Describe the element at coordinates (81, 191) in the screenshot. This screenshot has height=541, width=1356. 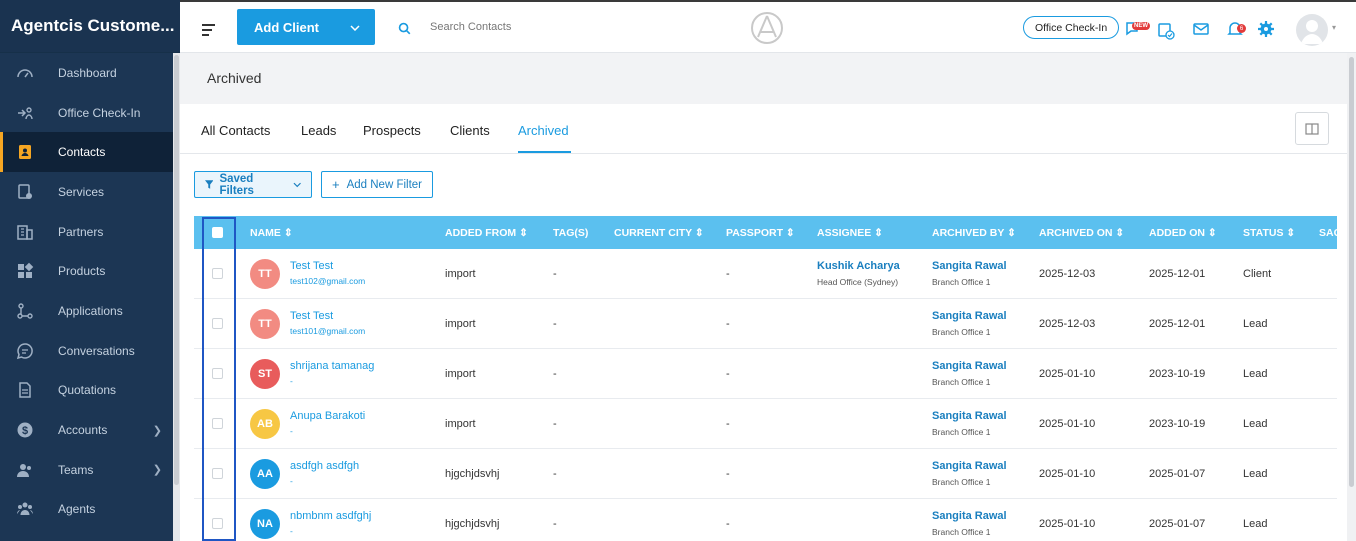
I see `sidebar-item-label: Services` at that location.